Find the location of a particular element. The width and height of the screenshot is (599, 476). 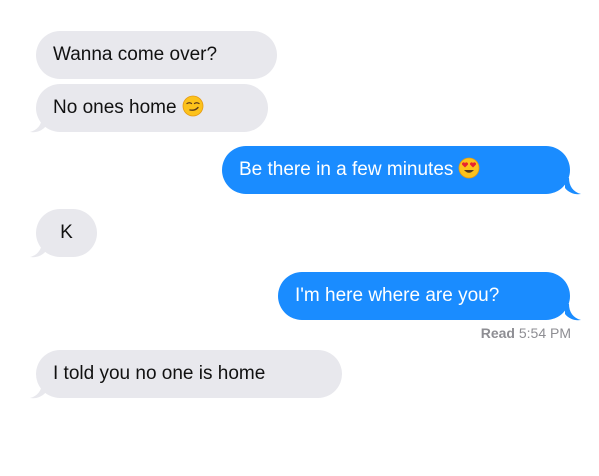

incoming-message-bubble: I told you no one is home is located at coordinates (189, 374).